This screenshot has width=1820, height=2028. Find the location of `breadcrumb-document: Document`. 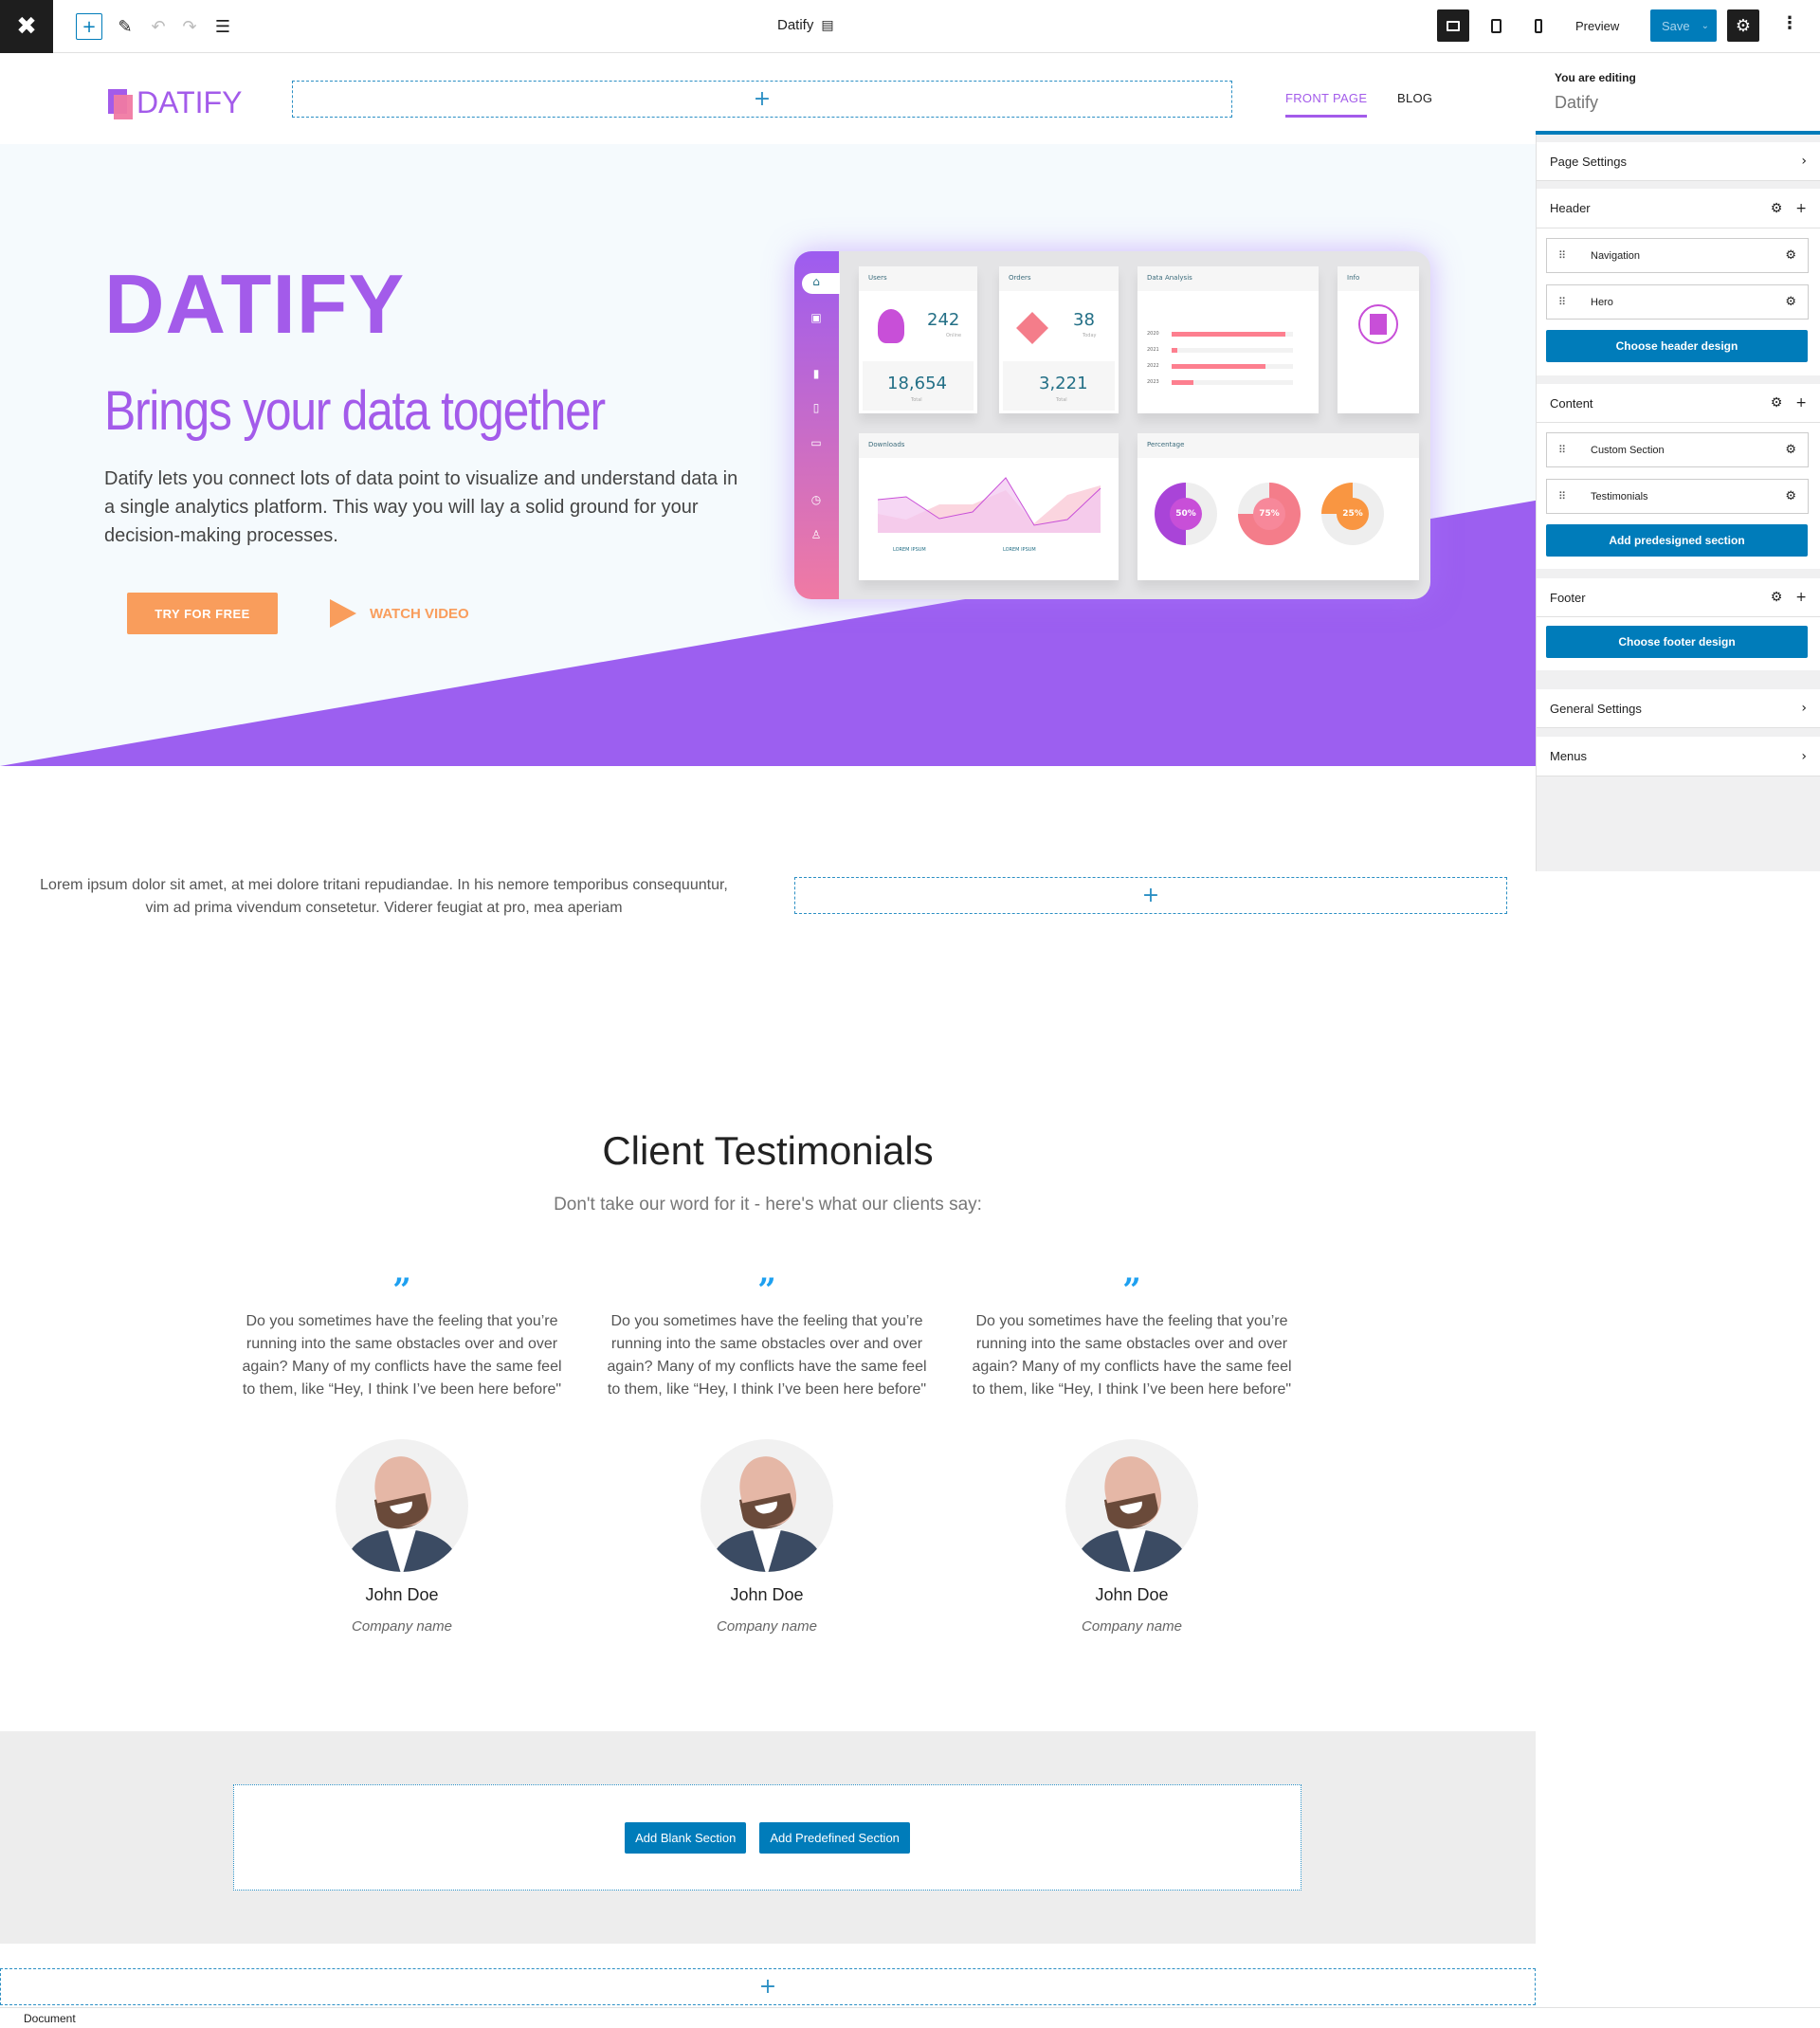

breadcrumb-document: Document is located at coordinates (50, 2018).